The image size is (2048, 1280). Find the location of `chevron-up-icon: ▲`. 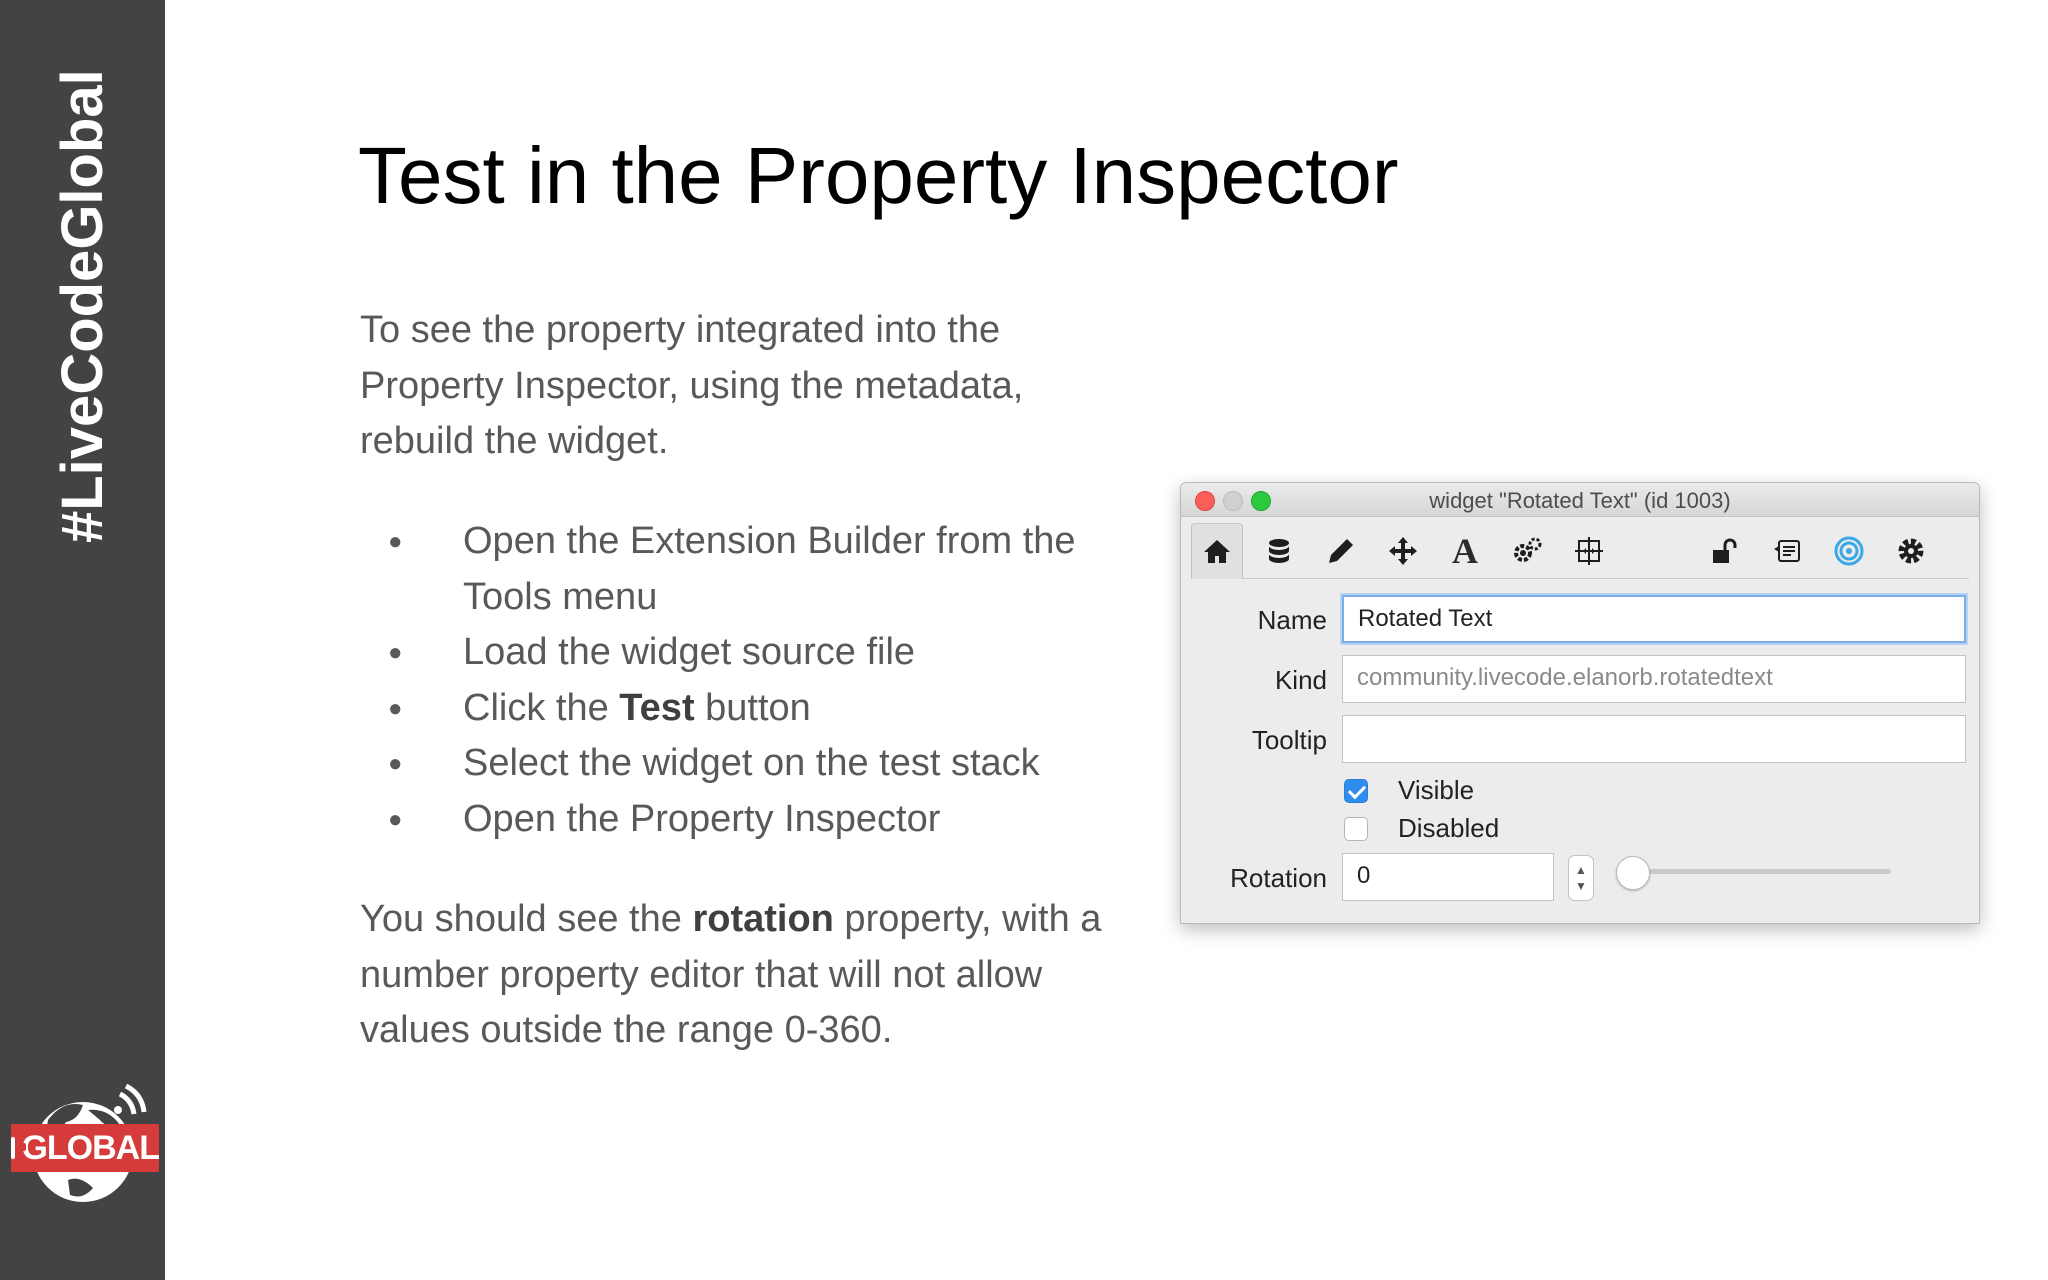

chevron-up-icon: ▲ is located at coordinates (1581, 870).